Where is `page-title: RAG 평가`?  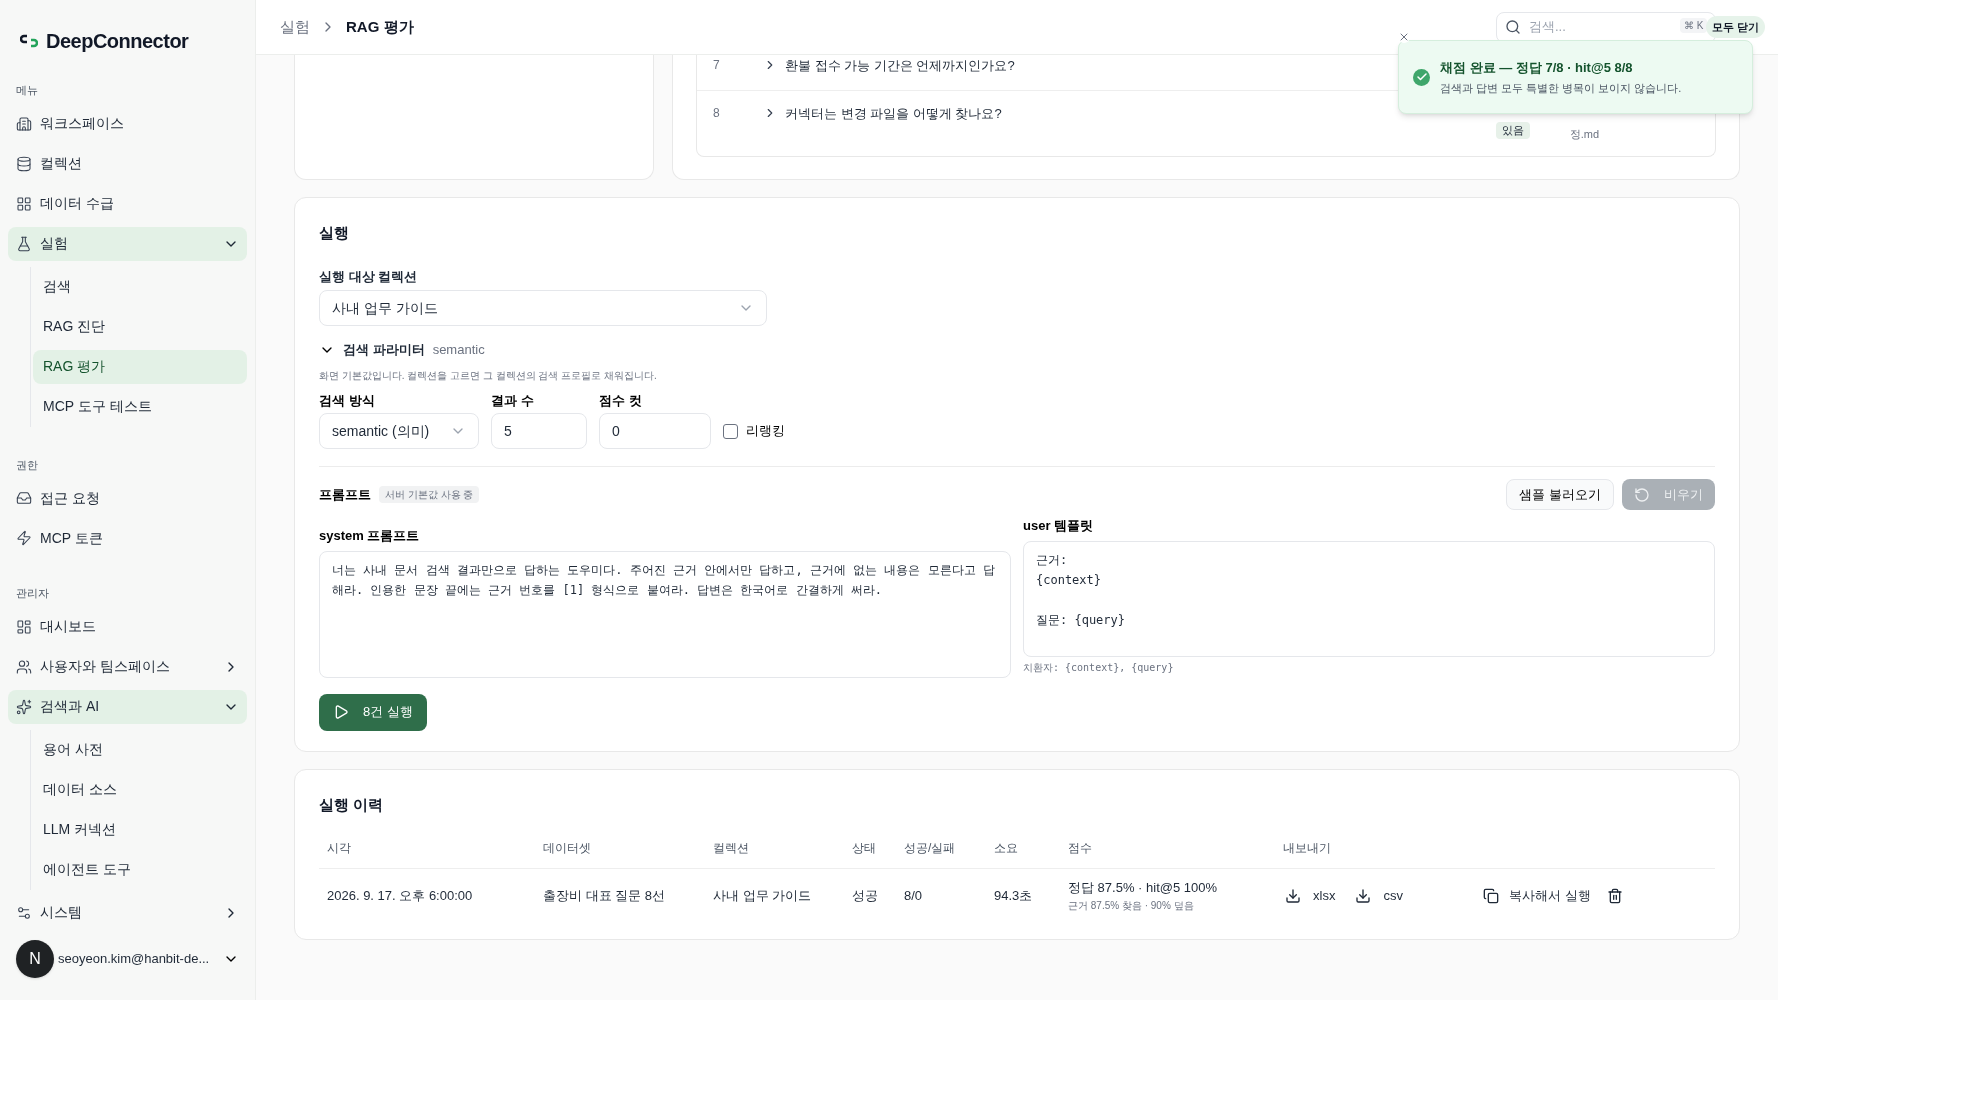
page-title: RAG 평가 is located at coordinates (380, 26).